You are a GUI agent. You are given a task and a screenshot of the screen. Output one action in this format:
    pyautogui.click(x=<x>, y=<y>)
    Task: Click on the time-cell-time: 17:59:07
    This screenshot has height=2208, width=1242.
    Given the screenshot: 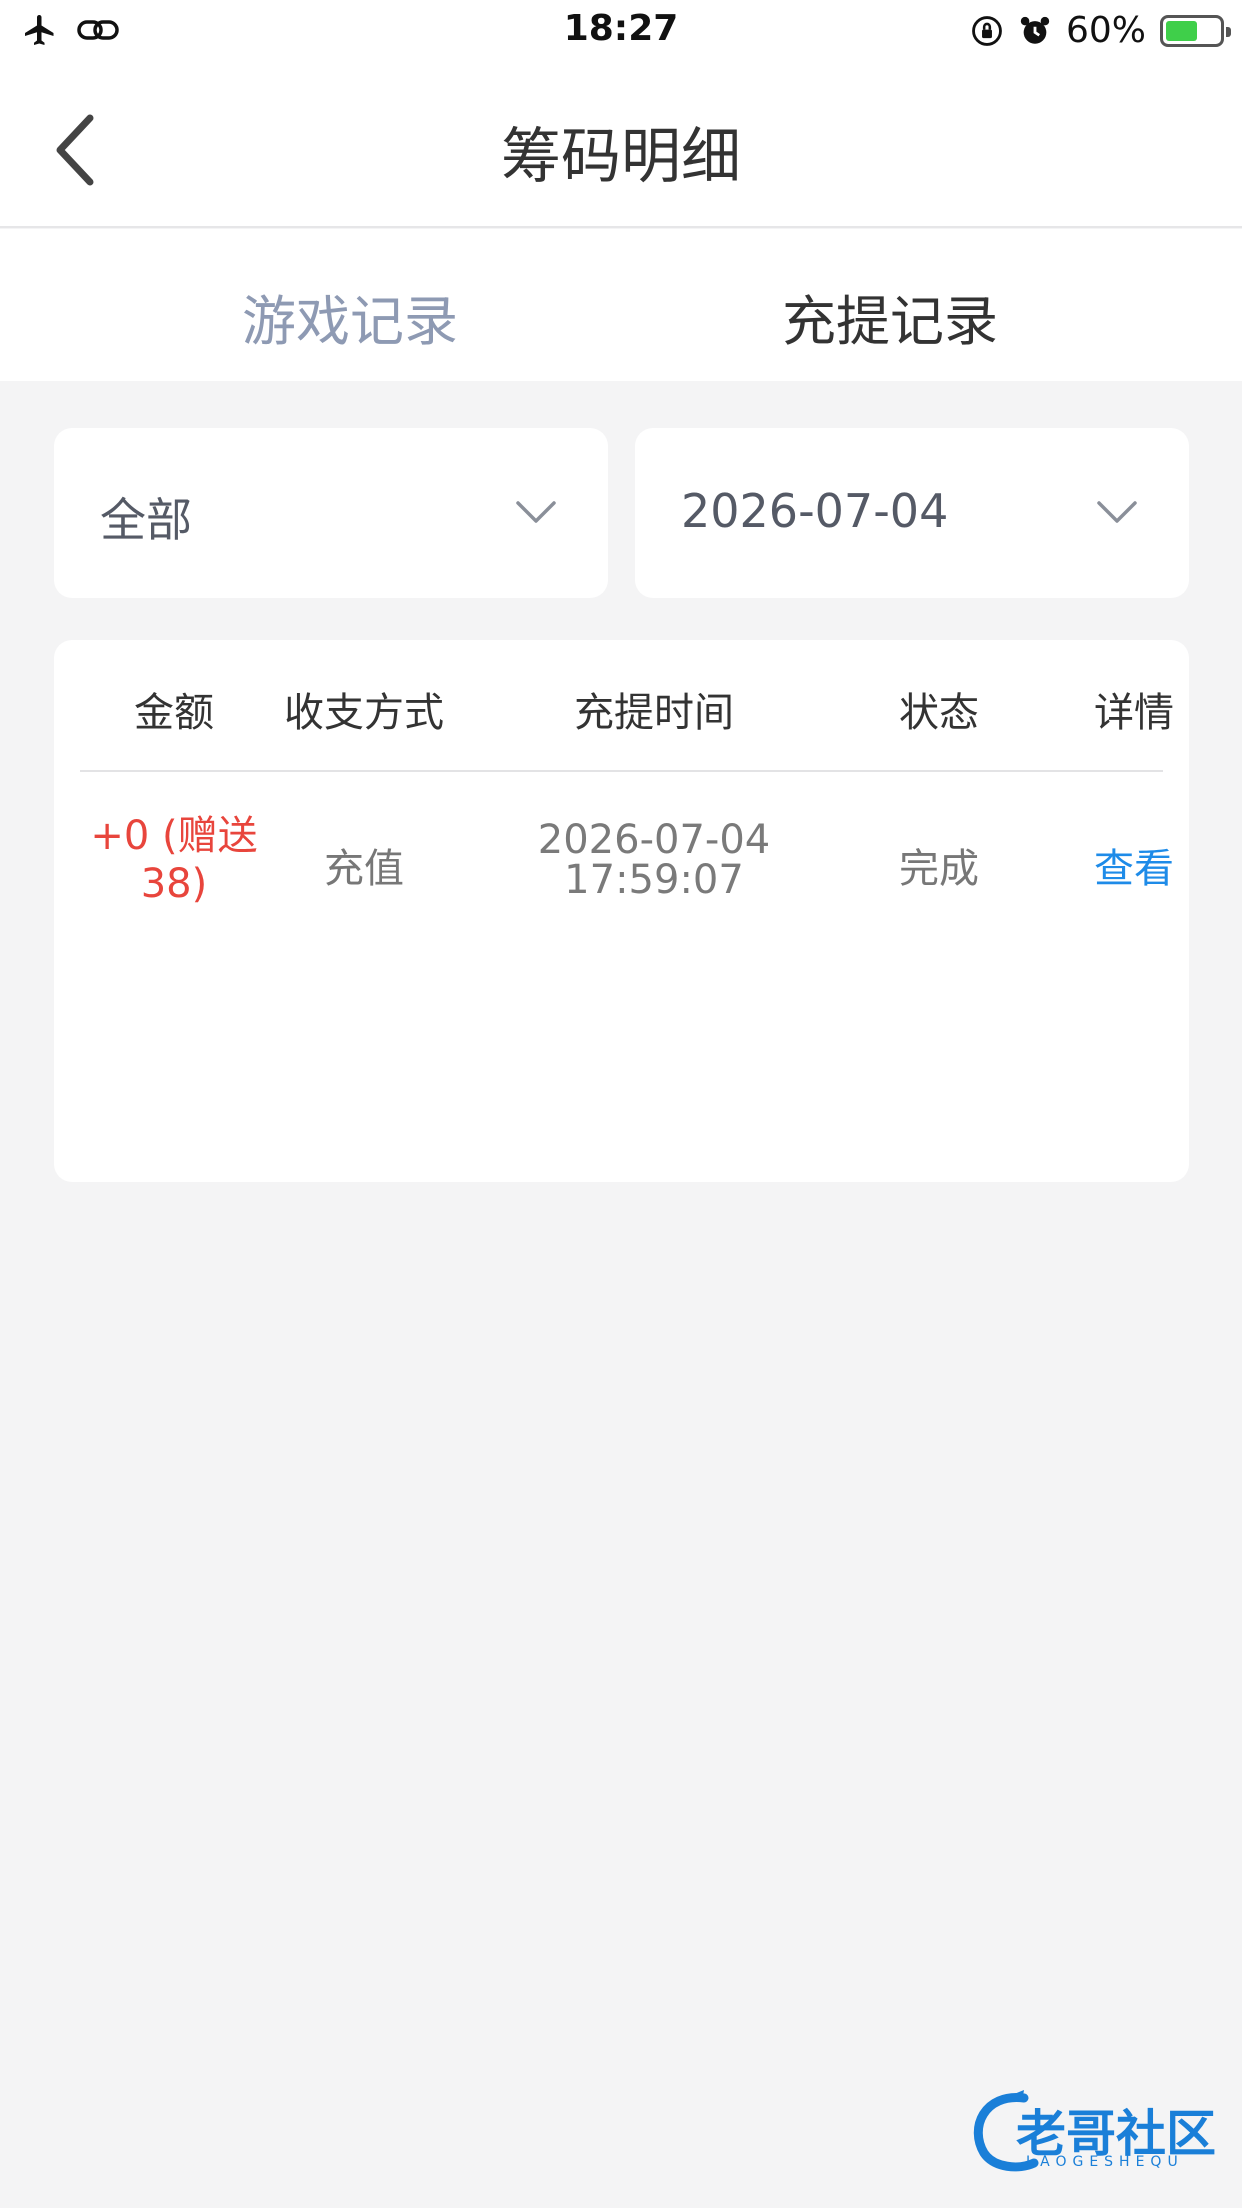 What is the action you would take?
    pyautogui.click(x=654, y=880)
    